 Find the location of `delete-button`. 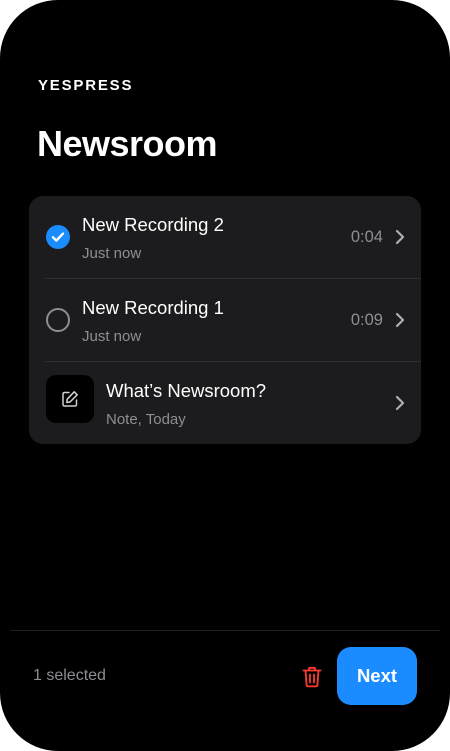

delete-button is located at coordinates (312, 677).